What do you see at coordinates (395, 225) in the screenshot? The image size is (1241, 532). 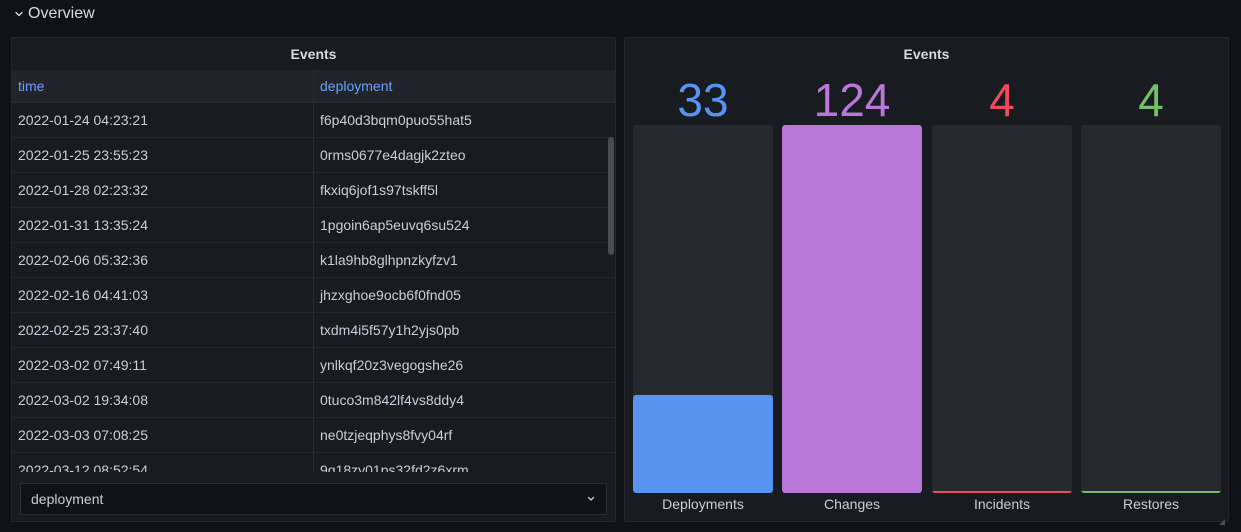 I see `cell-deployment: 1pgoin6ap5euvq6su524` at bounding box center [395, 225].